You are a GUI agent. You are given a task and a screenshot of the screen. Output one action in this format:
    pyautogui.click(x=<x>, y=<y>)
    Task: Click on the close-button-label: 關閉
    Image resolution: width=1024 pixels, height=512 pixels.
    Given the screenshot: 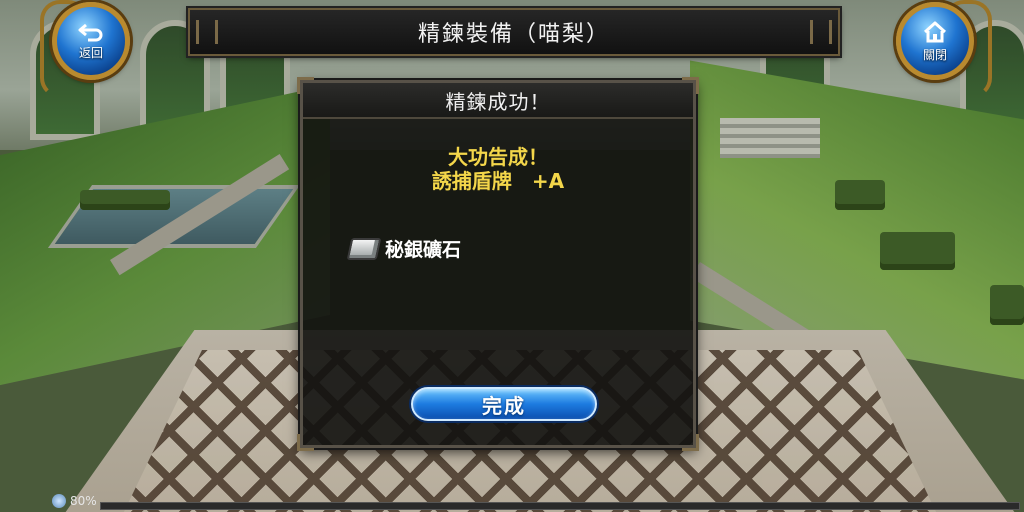 What is the action you would take?
    pyautogui.click(x=934, y=54)
    